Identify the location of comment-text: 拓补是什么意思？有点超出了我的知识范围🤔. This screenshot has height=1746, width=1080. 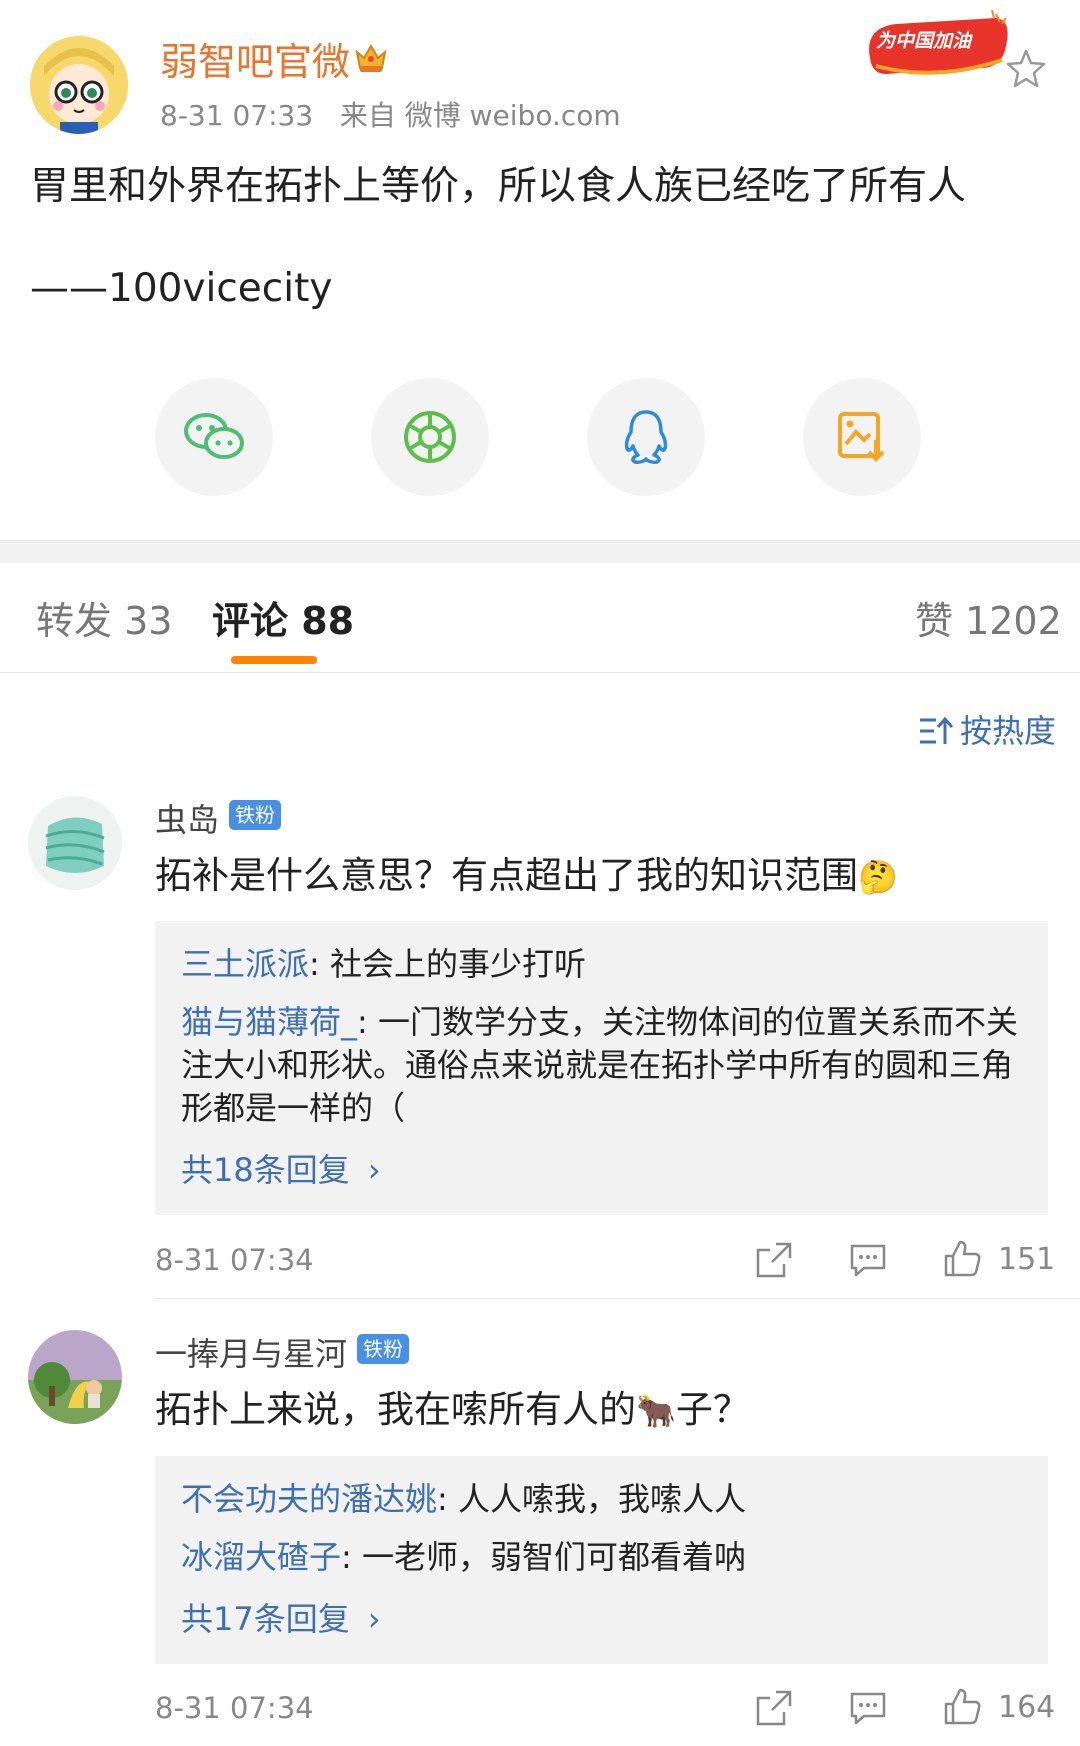
(526, 876).